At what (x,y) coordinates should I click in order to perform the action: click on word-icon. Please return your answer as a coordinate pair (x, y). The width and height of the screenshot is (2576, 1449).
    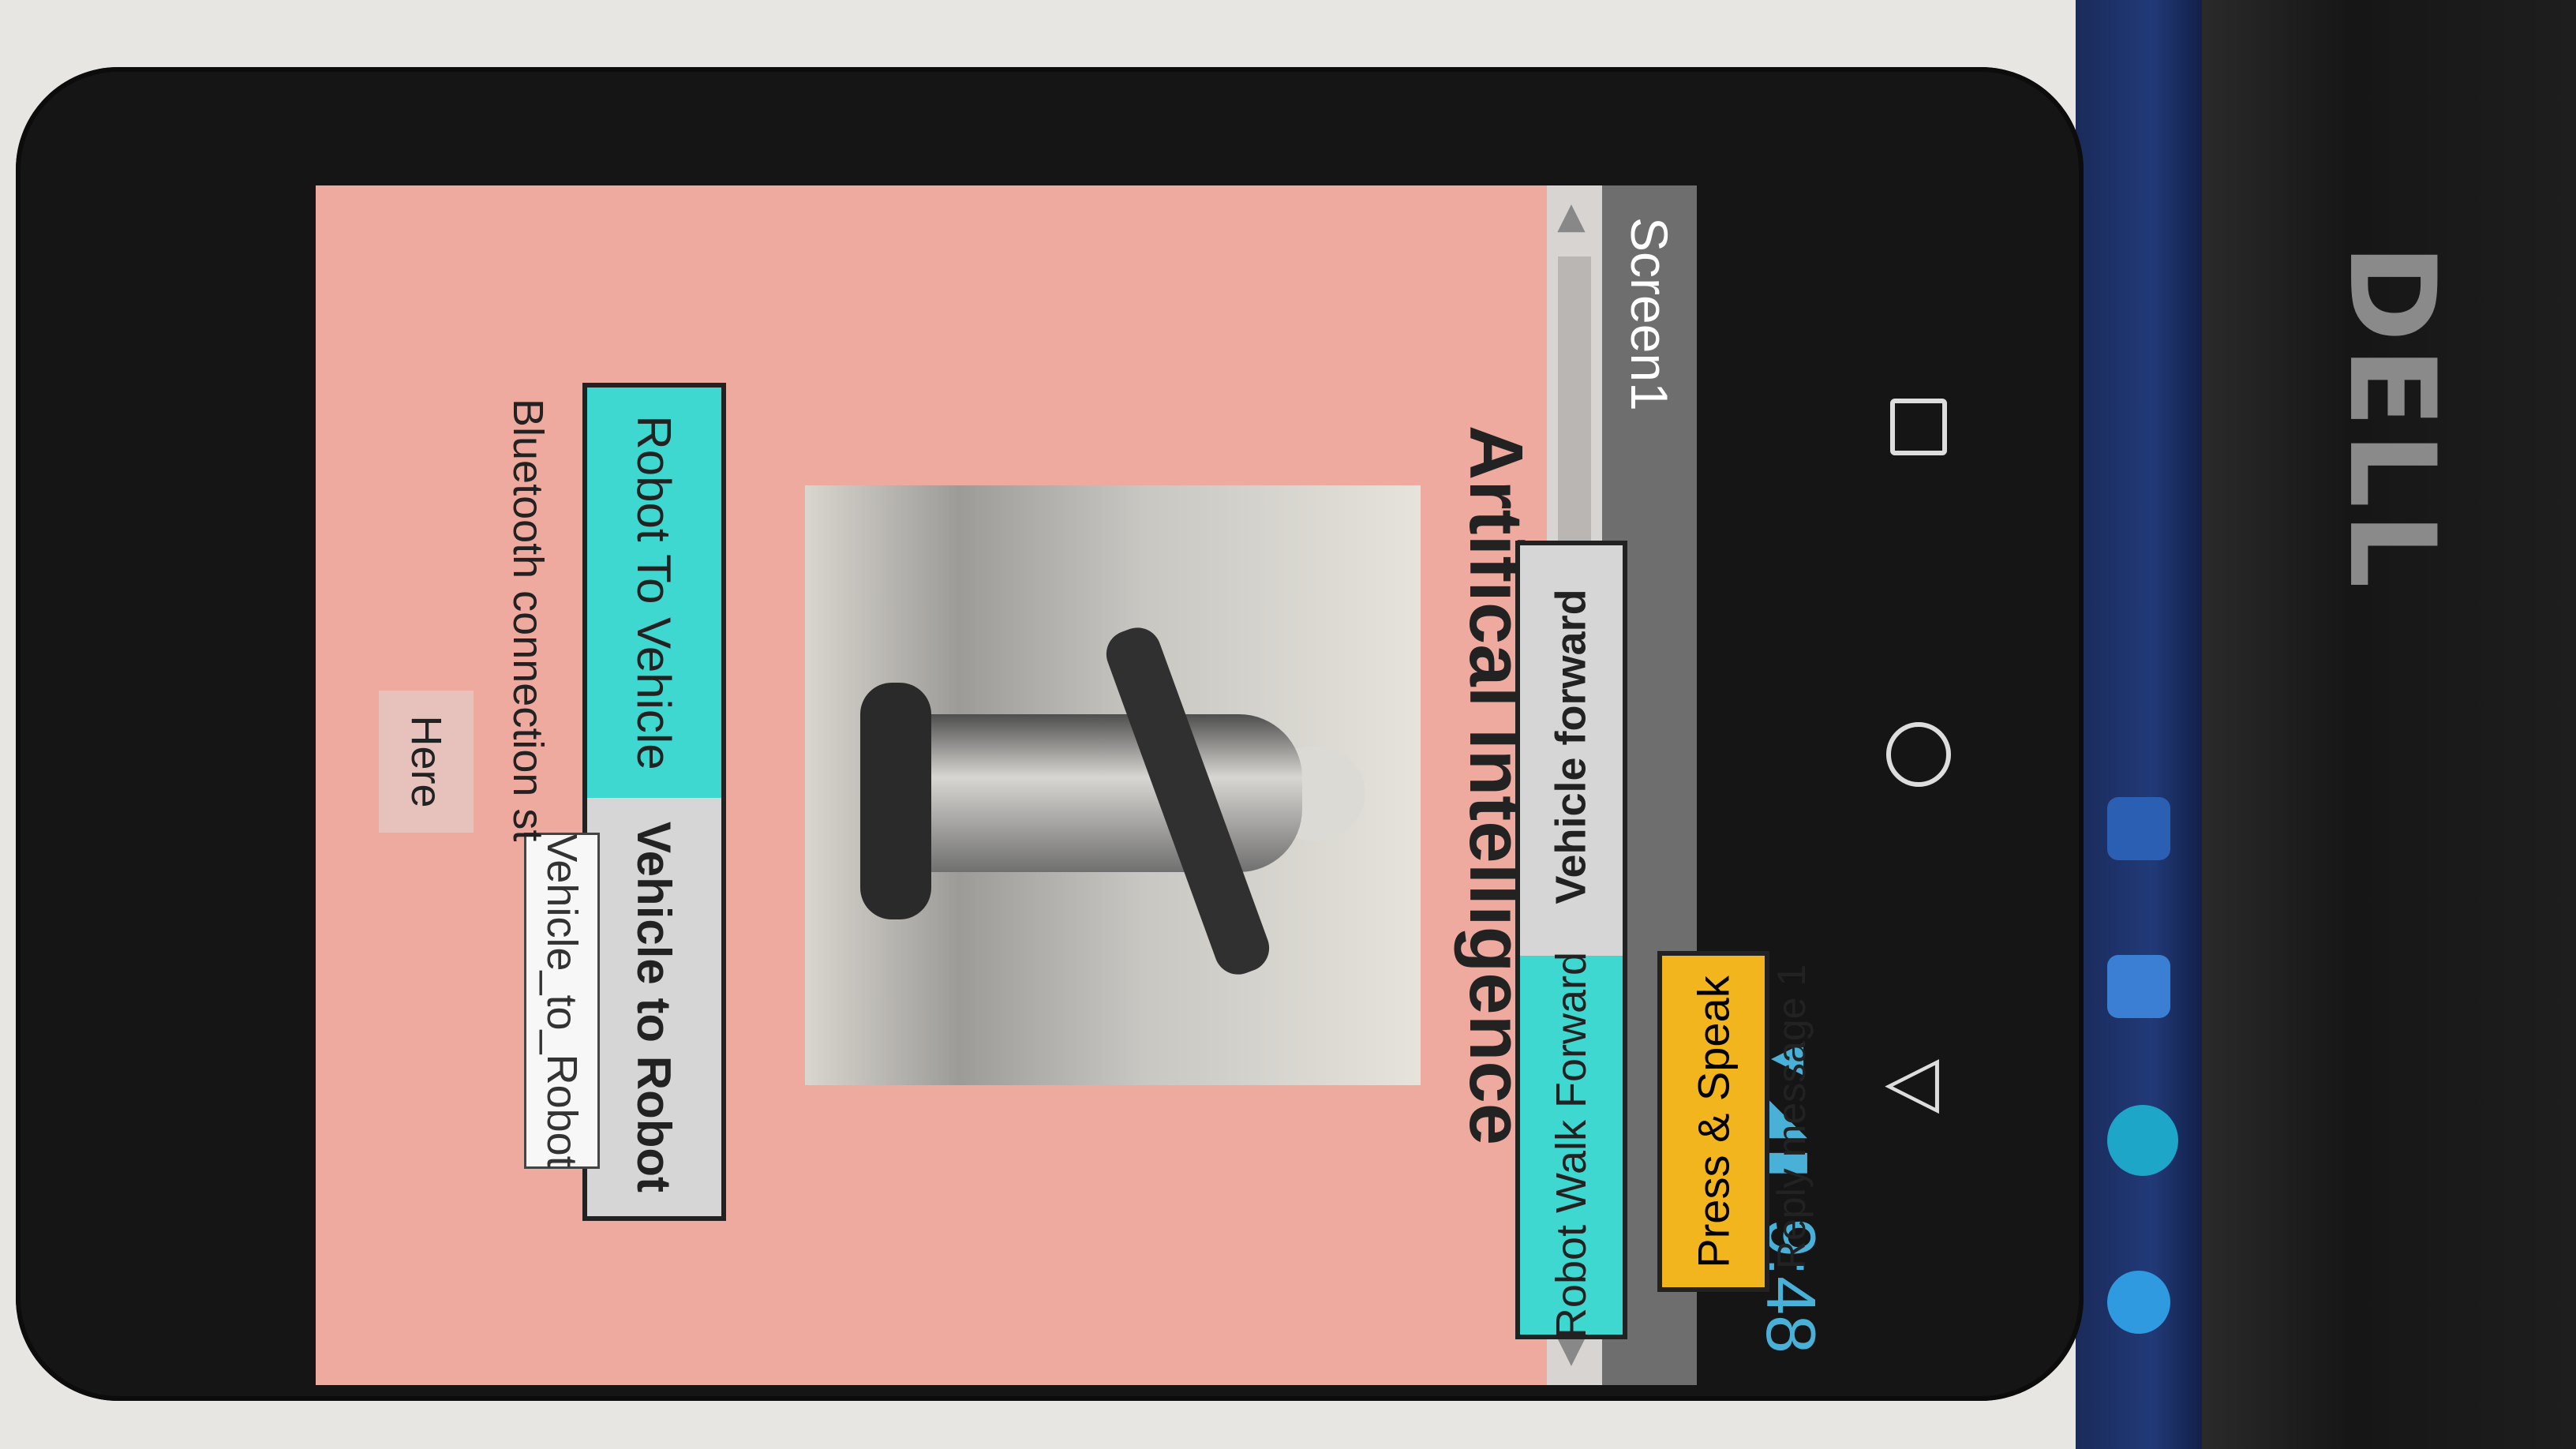
    Looking at the image, I should click on (2138, 828).